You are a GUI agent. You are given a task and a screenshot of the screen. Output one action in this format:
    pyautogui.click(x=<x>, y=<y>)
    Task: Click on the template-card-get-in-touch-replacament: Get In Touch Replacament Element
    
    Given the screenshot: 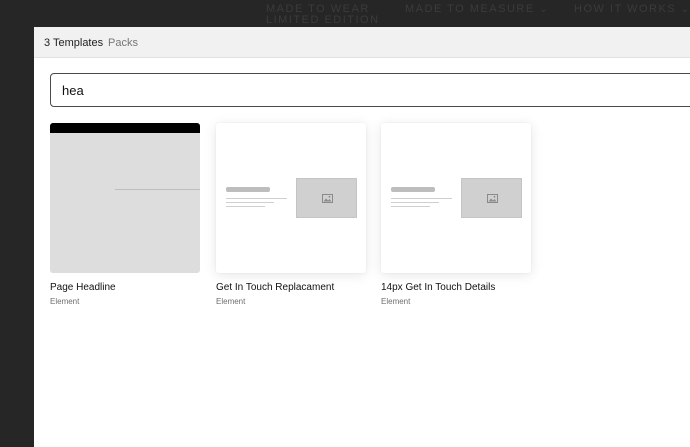 What is the action you would take?
    pyautogui.click(x=291, y=214)
    